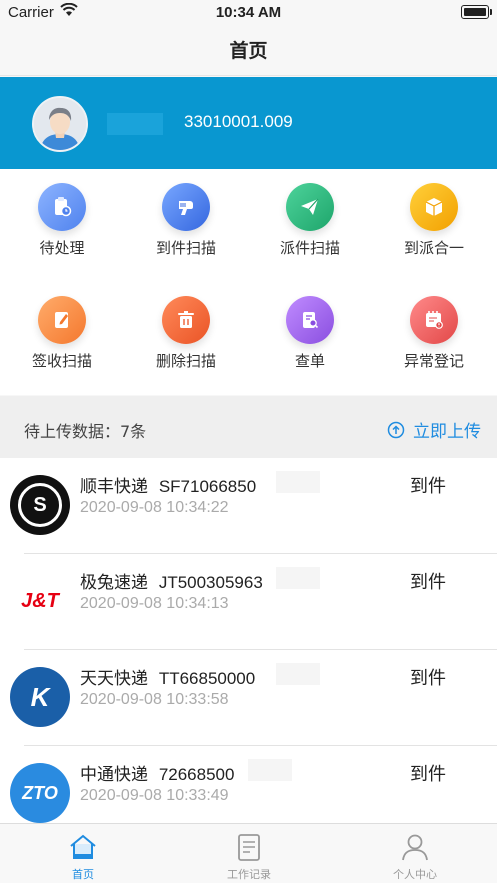  What do you see at coordinates (310, 207) in the screenshot?
I see `paper-plane-icon` at bounding box center [310, 207].